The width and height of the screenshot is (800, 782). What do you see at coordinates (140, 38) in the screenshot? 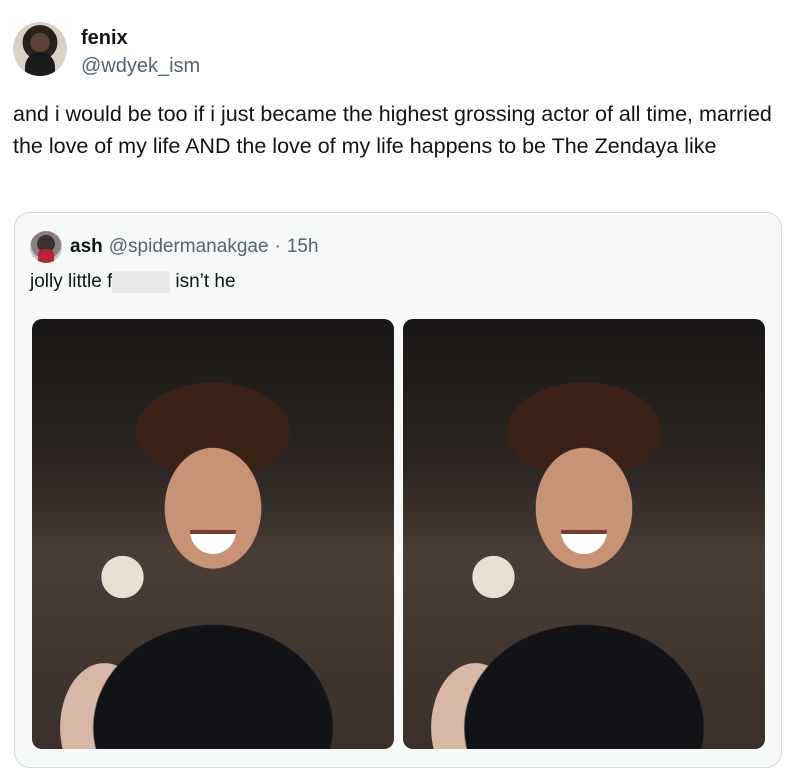
I see `author-display-name: fenix` at bounding box center [140, 38].